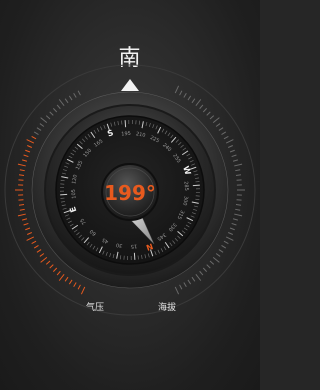  What do you see at coordinates (130, 85) in the screenshot?
I see `triangle-up-icon` at bounding box center [130, 85].